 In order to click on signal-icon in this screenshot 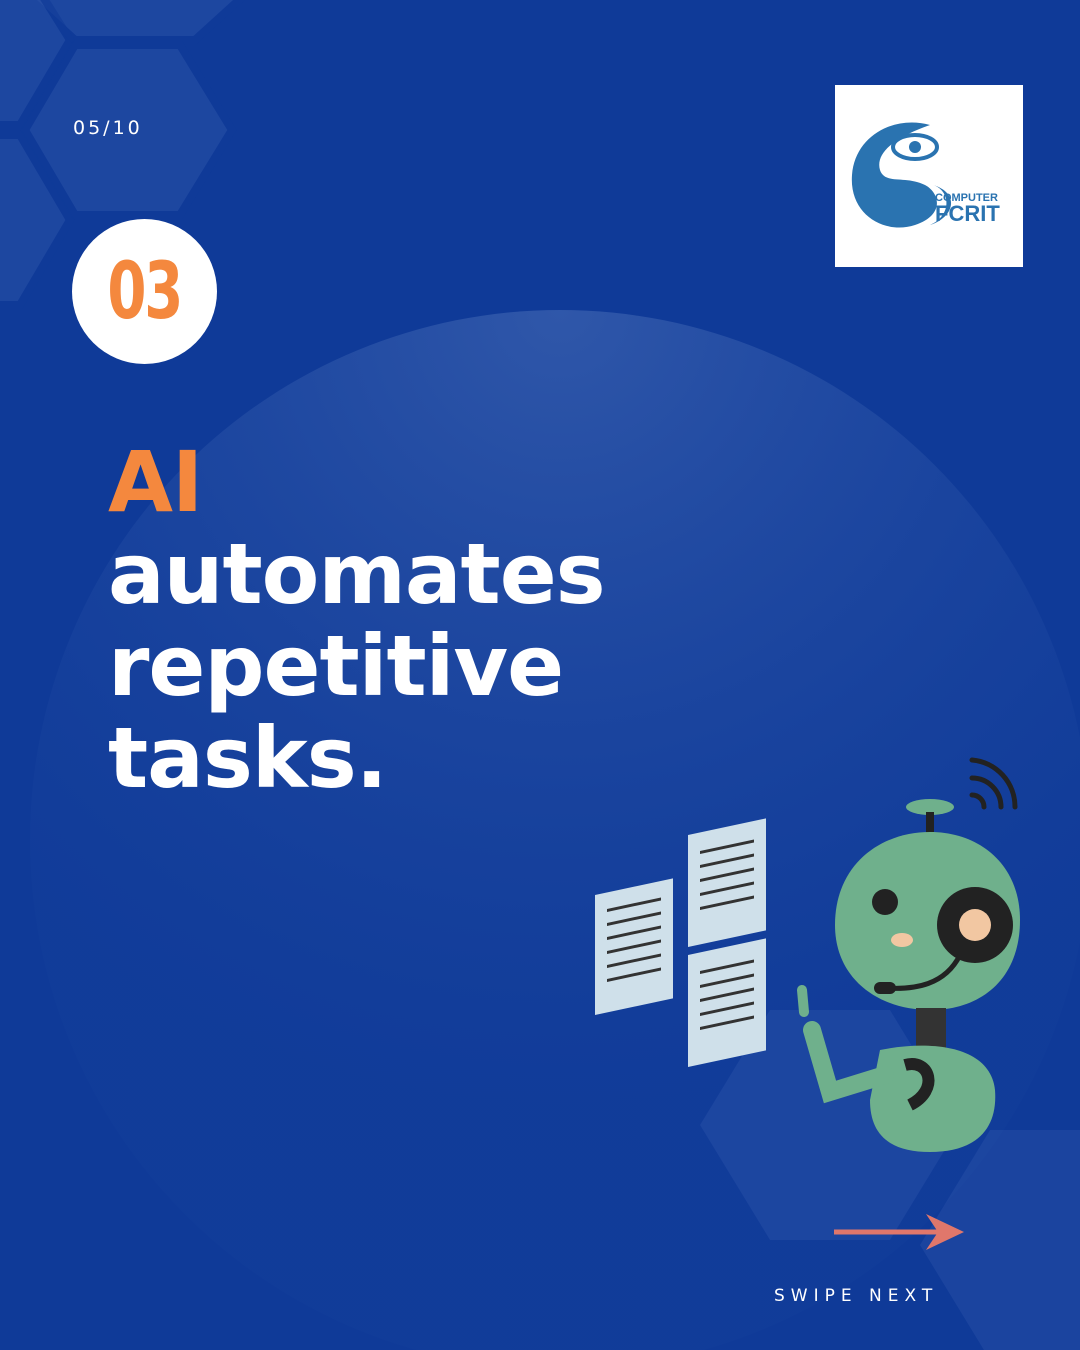, I will do `click(993, 783)`.